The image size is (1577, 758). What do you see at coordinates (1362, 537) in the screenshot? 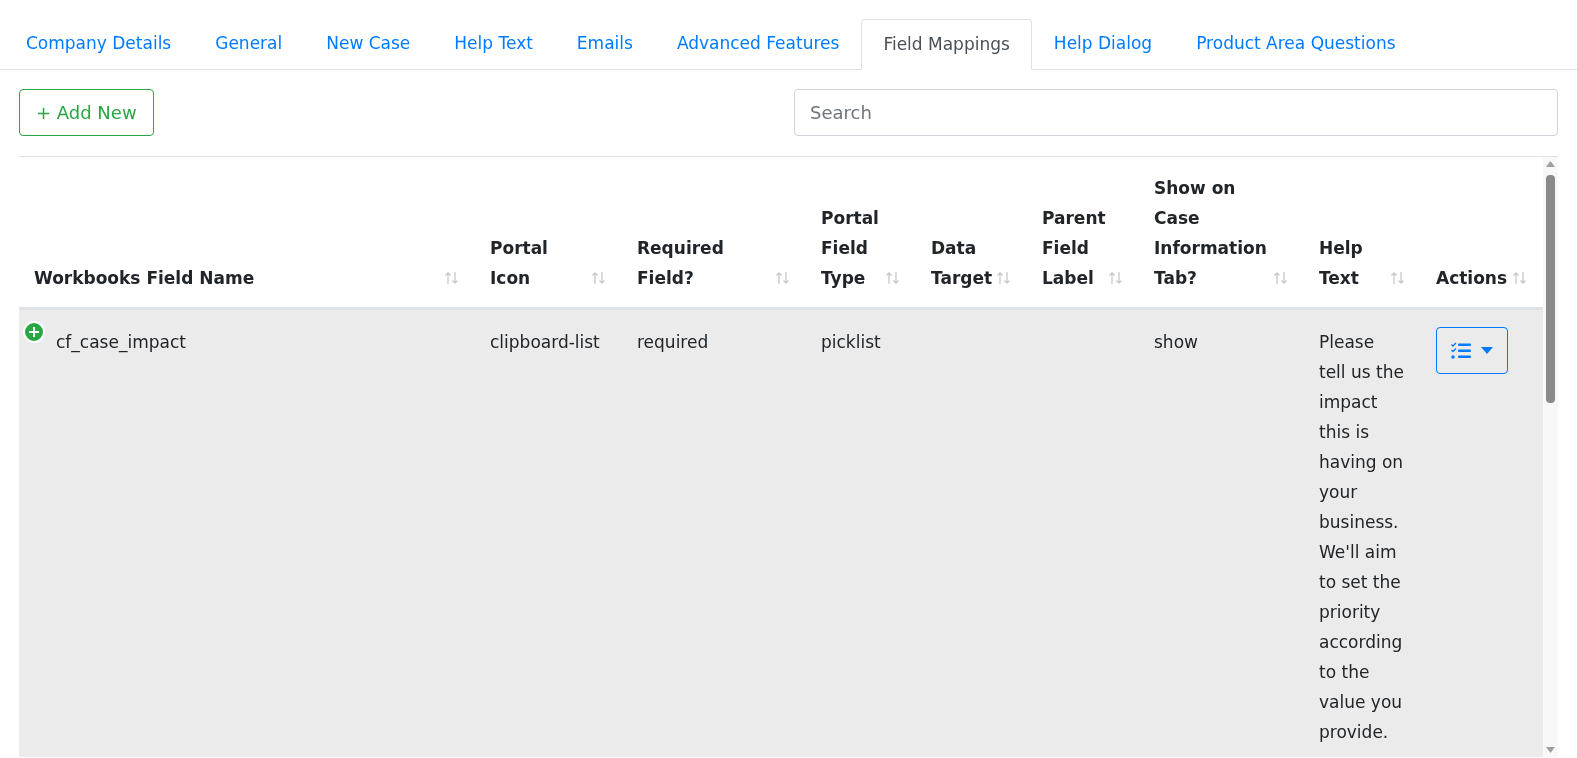
I see `table-cell-text: Please tell us the impact this is having on your business. We'll aim to set the priority according to the value you provide.` at bounding box center [1362, 537].